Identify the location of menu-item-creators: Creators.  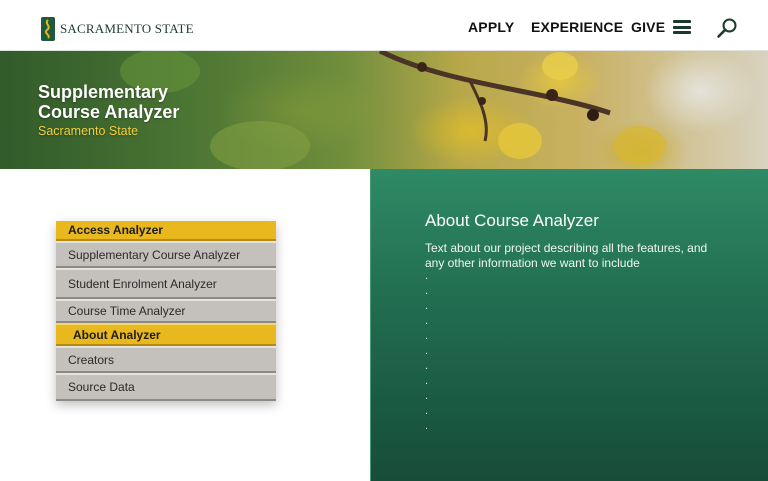
(166, 359).